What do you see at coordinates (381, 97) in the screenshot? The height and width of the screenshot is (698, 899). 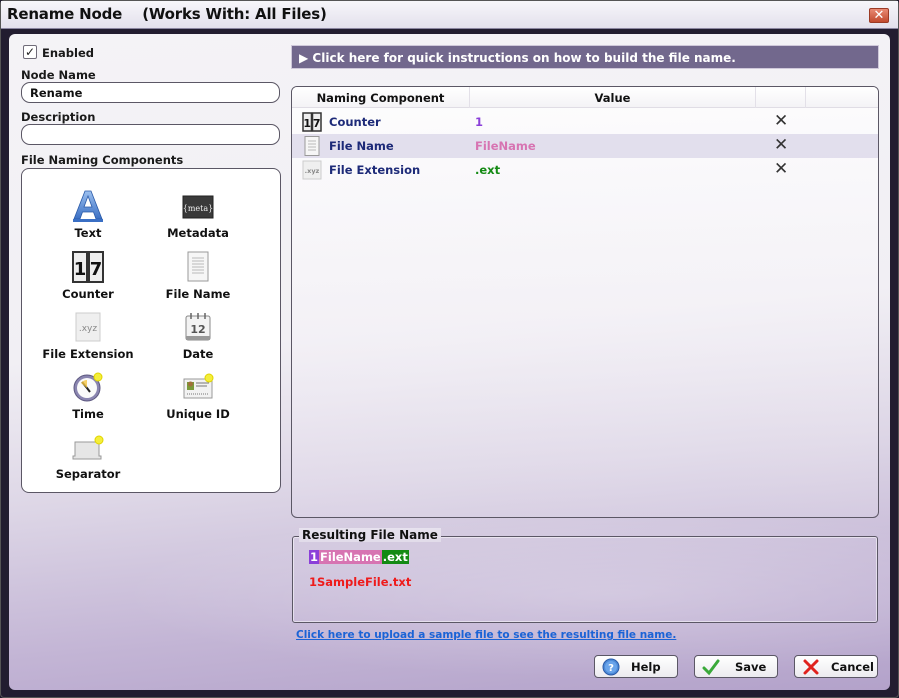 I see `column-header-component: Naming Component` at bounding box center [381, 97].